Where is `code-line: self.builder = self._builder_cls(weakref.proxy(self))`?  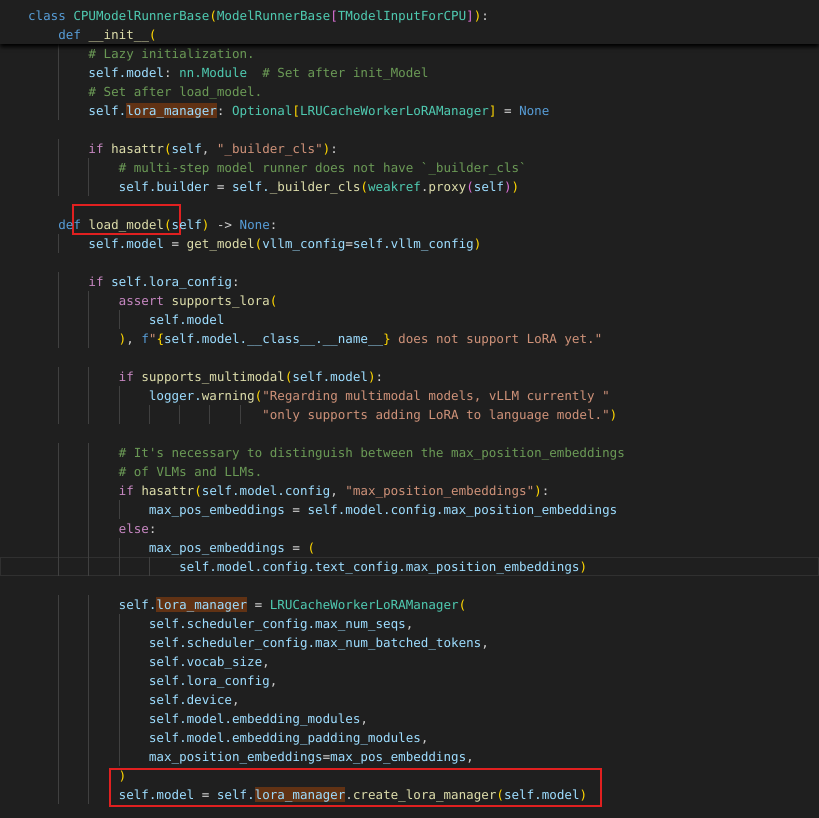
code-line: self.builder = self._builder_cls(weakref.proxy(self)) is located at coordinates (319, 186).